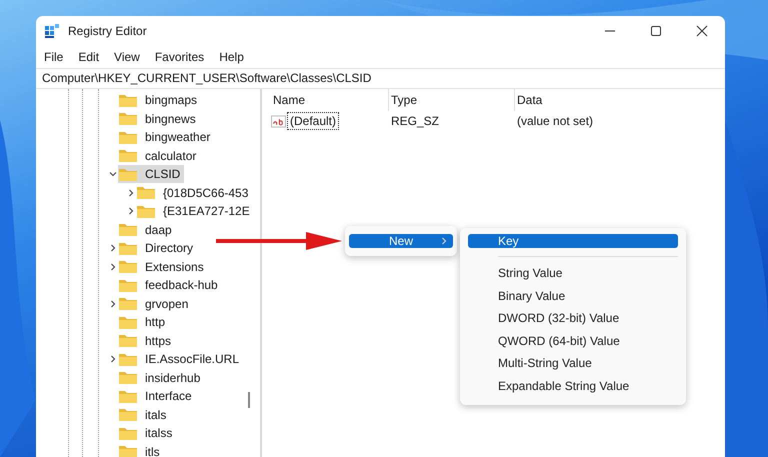 This screenshot has height=457, width=768. I want to click on maximize-icon, so click(656, 30).